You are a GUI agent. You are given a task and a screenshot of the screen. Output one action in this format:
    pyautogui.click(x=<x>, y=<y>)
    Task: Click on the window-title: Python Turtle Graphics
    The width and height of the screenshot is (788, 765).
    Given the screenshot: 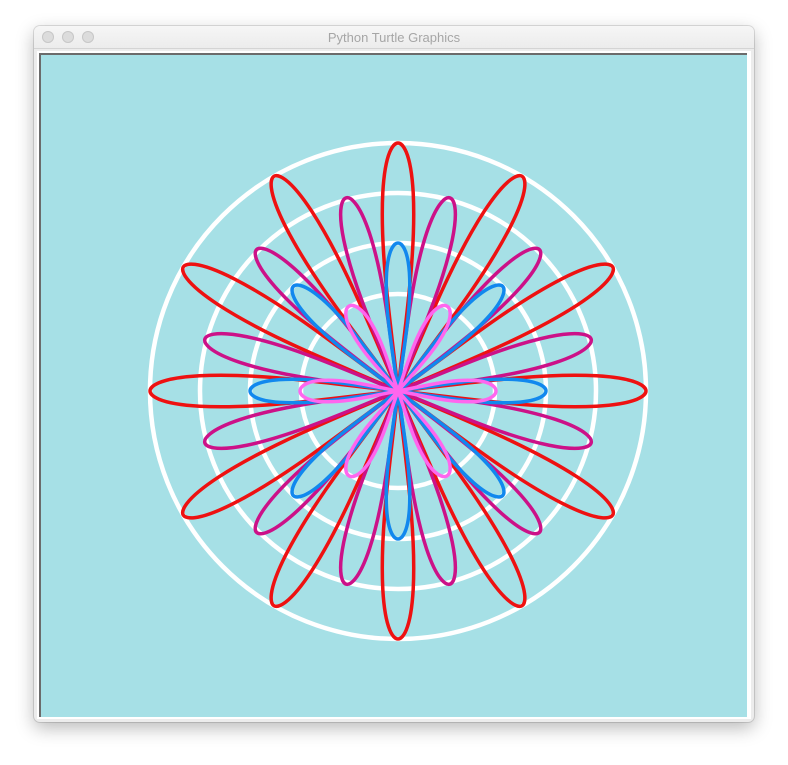 What is the action you would take?
    pyautogui.click(x=394, y=37)
    